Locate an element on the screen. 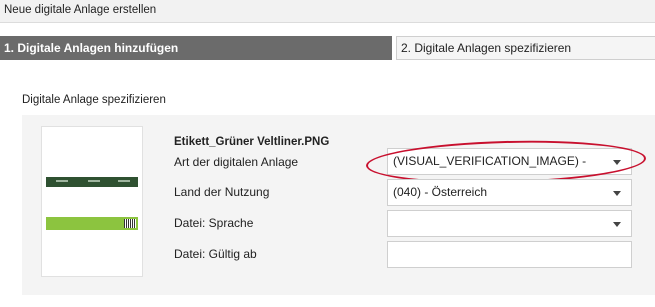  dialog-header: Neue digitale Anlage erstellen is located at coordinates (327, 11).